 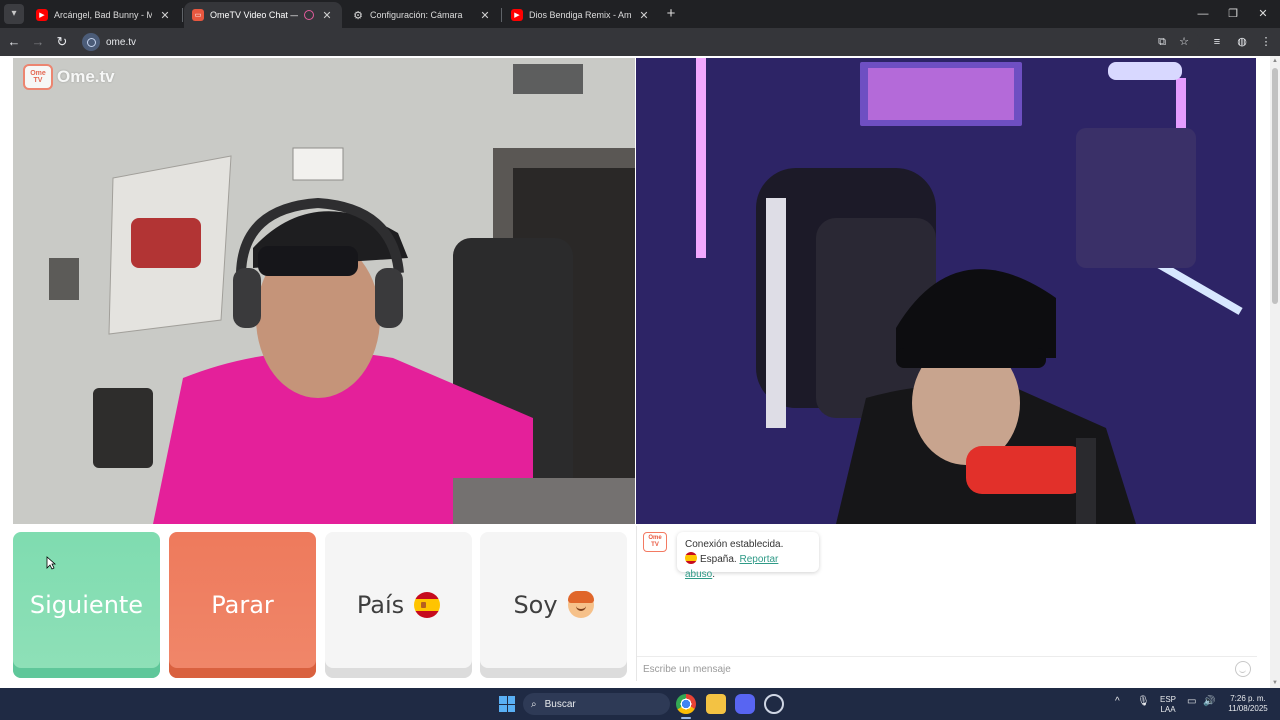 I want to click on country-line: España. Reportar abuso., so click(x=748, y=567).